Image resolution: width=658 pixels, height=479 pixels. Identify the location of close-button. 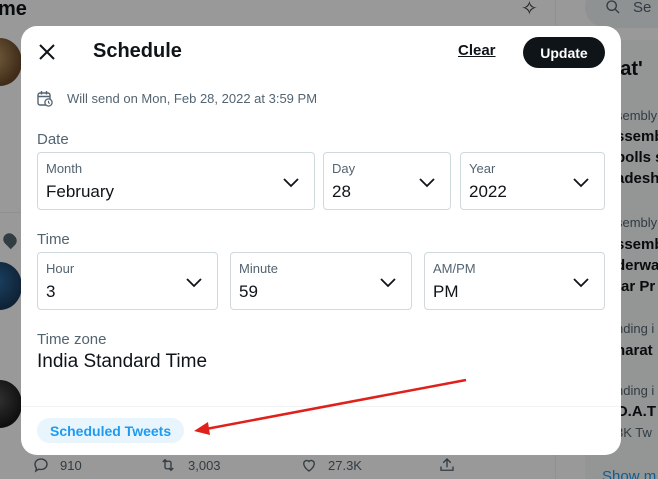
(47, 52).